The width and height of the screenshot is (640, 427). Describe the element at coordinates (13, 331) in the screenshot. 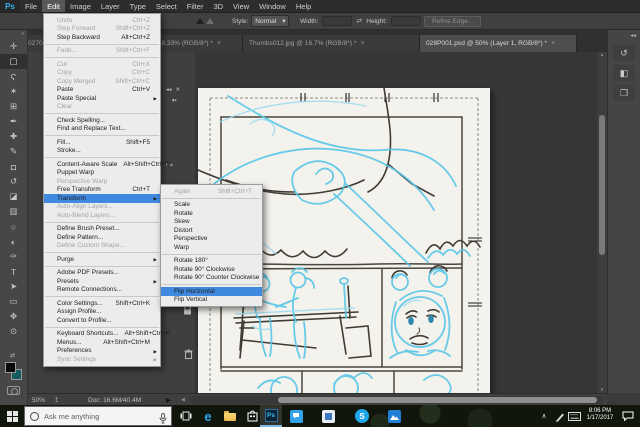

I see `zoom-tool-icon: ⊙` at that location.